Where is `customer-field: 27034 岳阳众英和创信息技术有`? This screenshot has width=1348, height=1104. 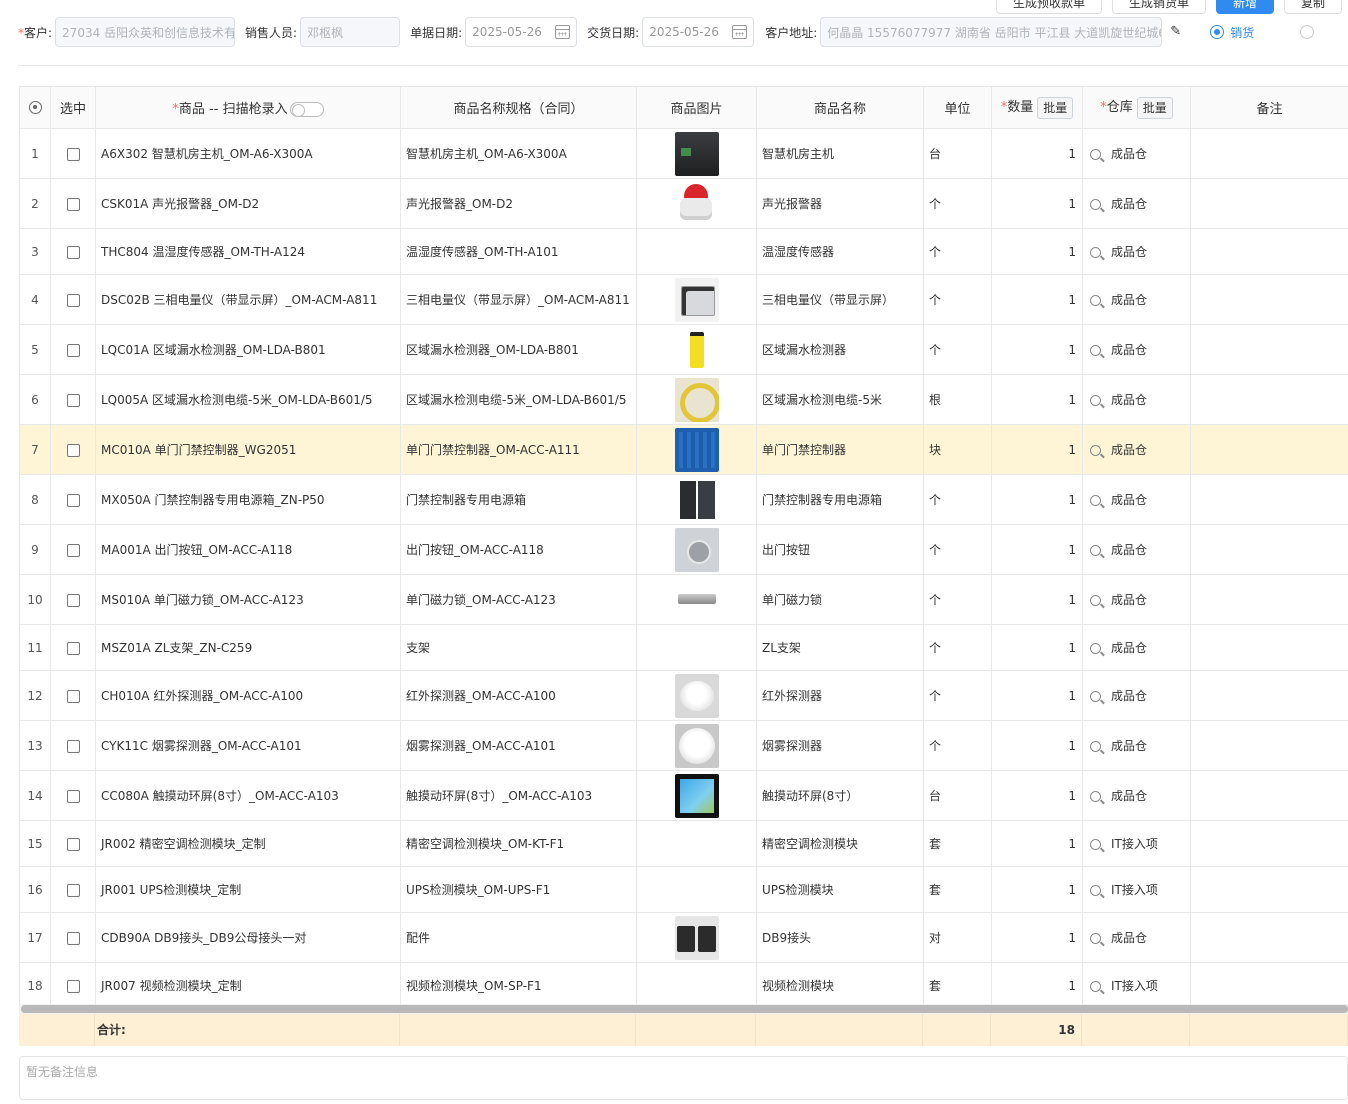
customer-field: 27034 岳阳众英和创信息技术有 is located at coordinates (145, 32).